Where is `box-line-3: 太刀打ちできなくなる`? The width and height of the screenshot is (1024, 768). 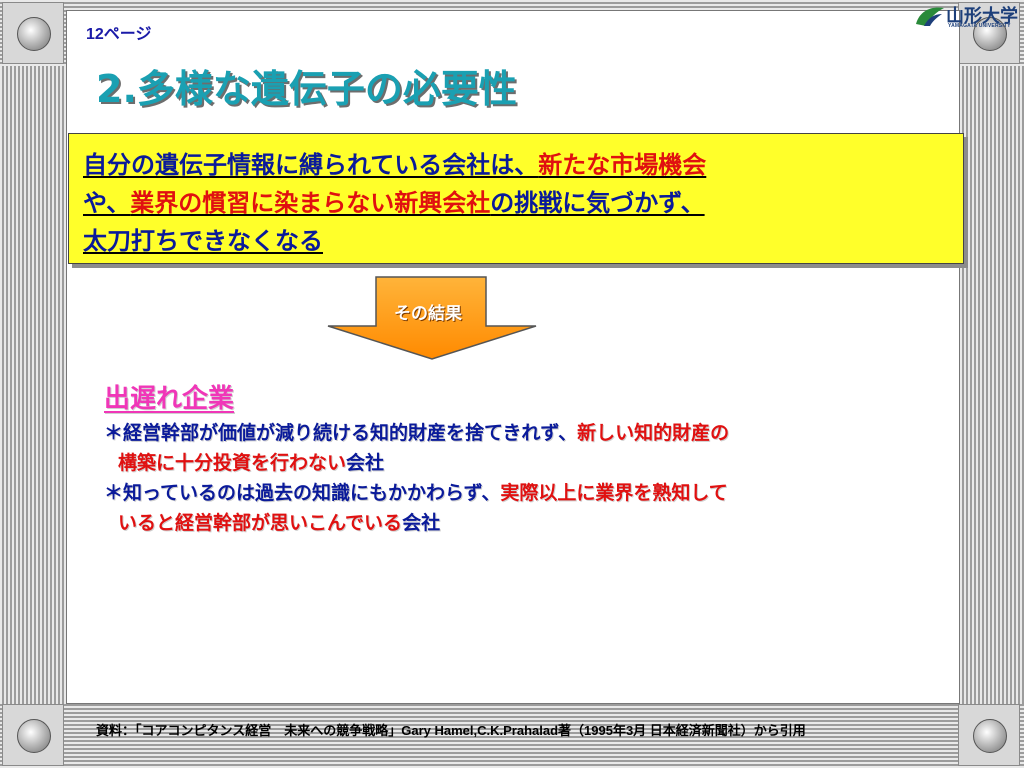 box-line-3: 太刀打ちできなくなる is located at coordinates (523, 241).